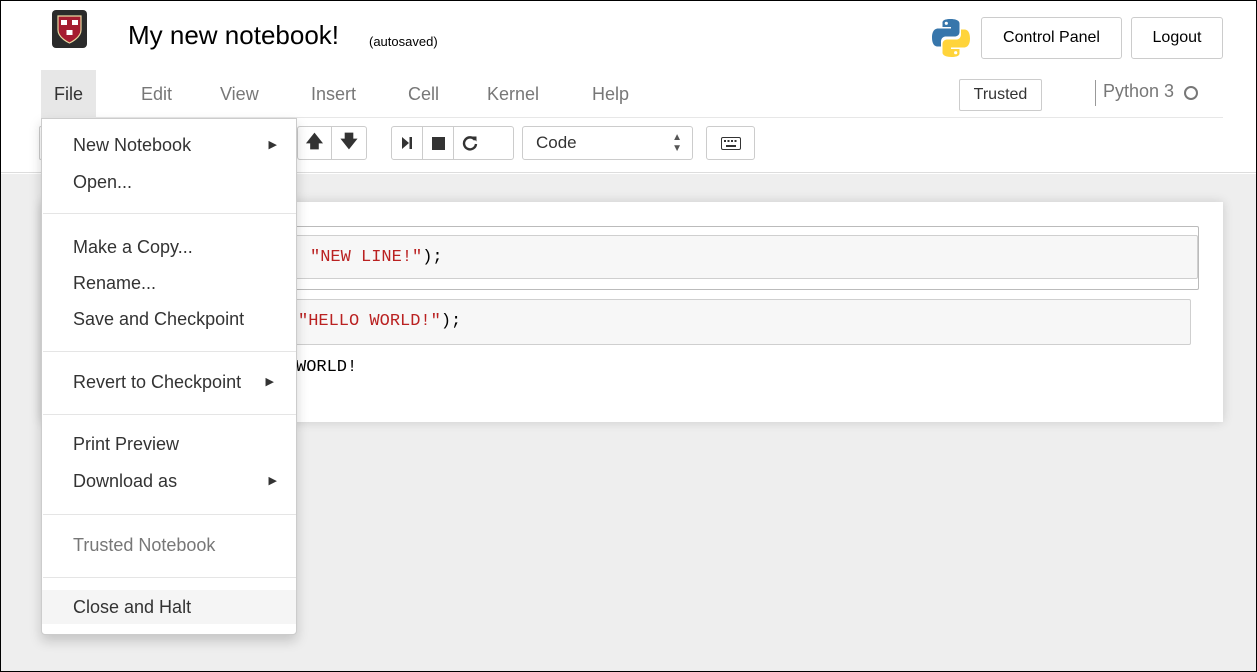 This screenshot has height=672, width=1257. I want to click on menu-item-new-notebook: New Notebook ▶, so click(169, 145).